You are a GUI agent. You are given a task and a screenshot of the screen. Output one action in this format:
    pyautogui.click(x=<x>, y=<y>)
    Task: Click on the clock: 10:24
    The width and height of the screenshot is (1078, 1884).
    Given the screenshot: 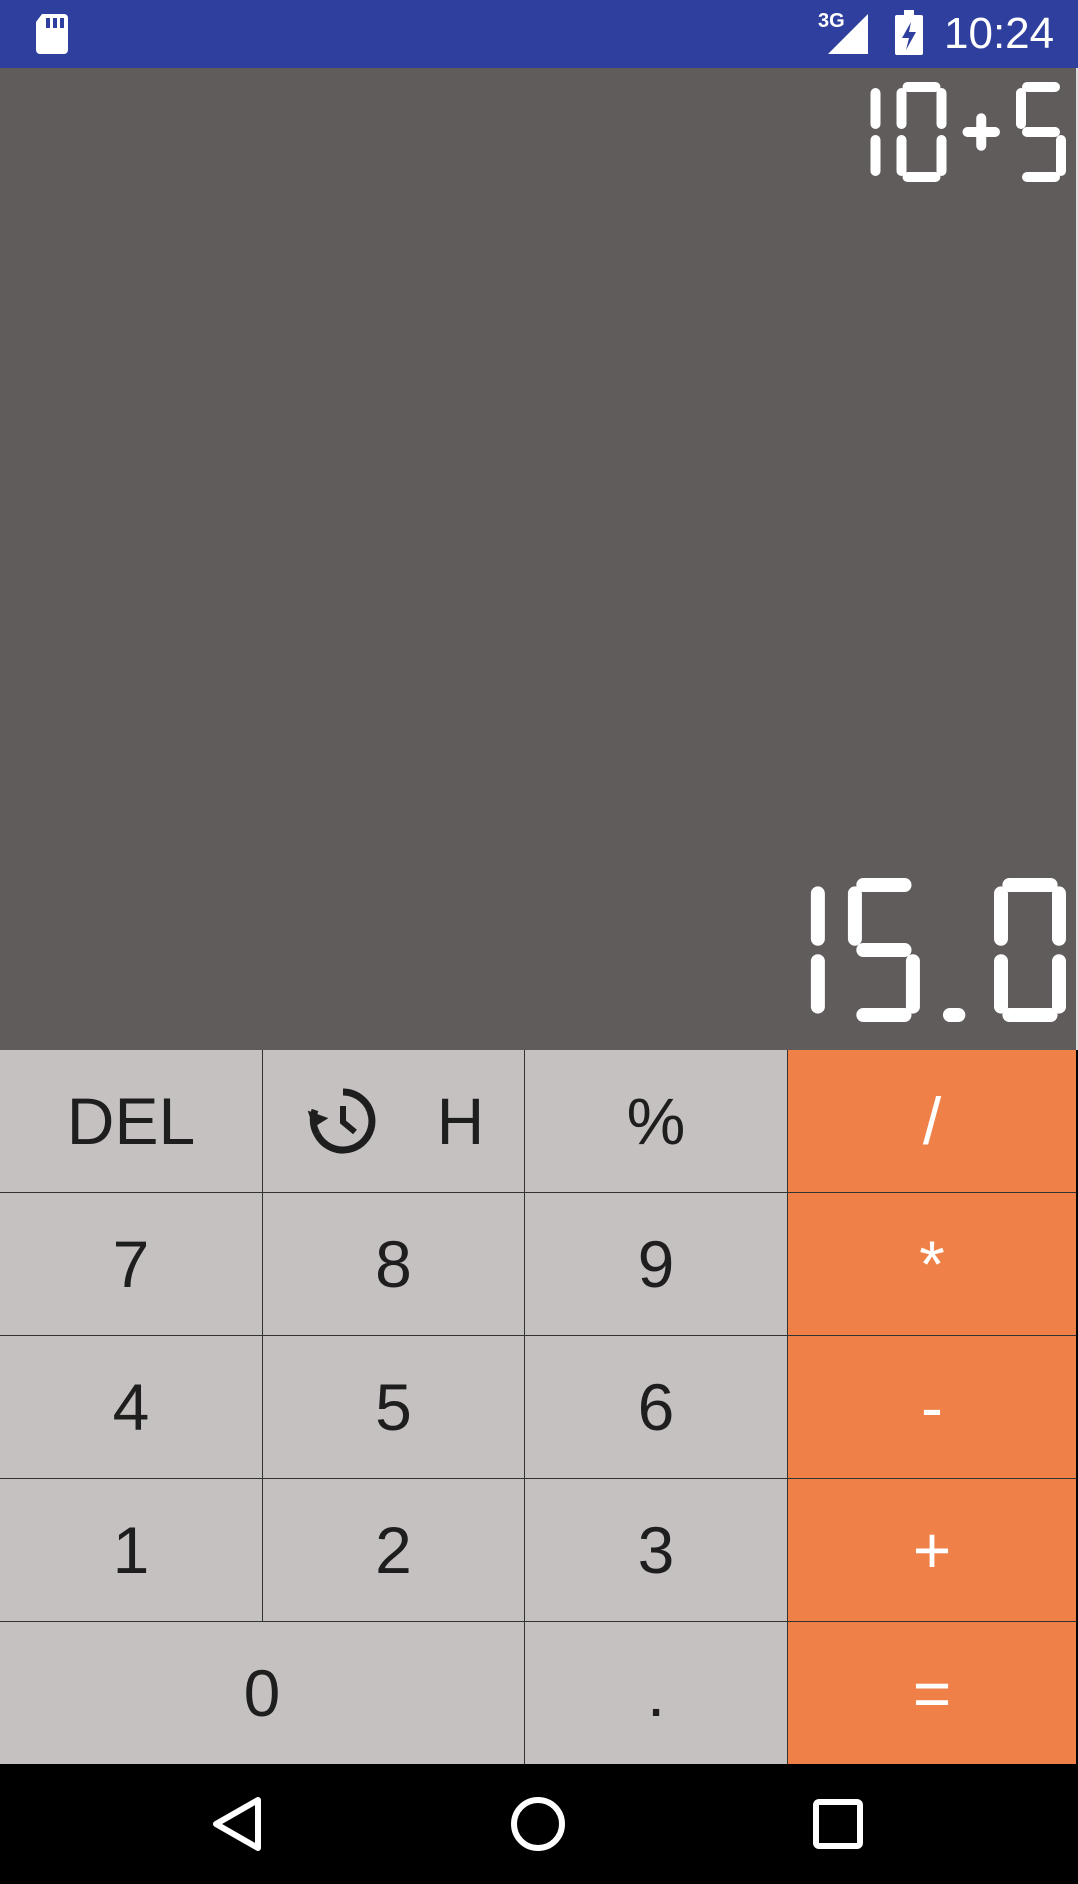 What is the action you would take?
    pyautogui.click(x=999, y=33)
    